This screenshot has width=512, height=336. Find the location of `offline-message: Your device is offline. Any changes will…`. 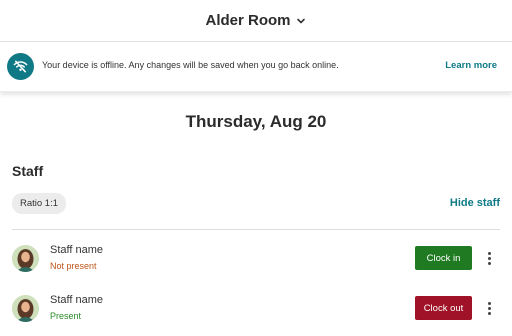

offline-message: Your device is offline. Any changes will… is located at coordinates (190, 65).